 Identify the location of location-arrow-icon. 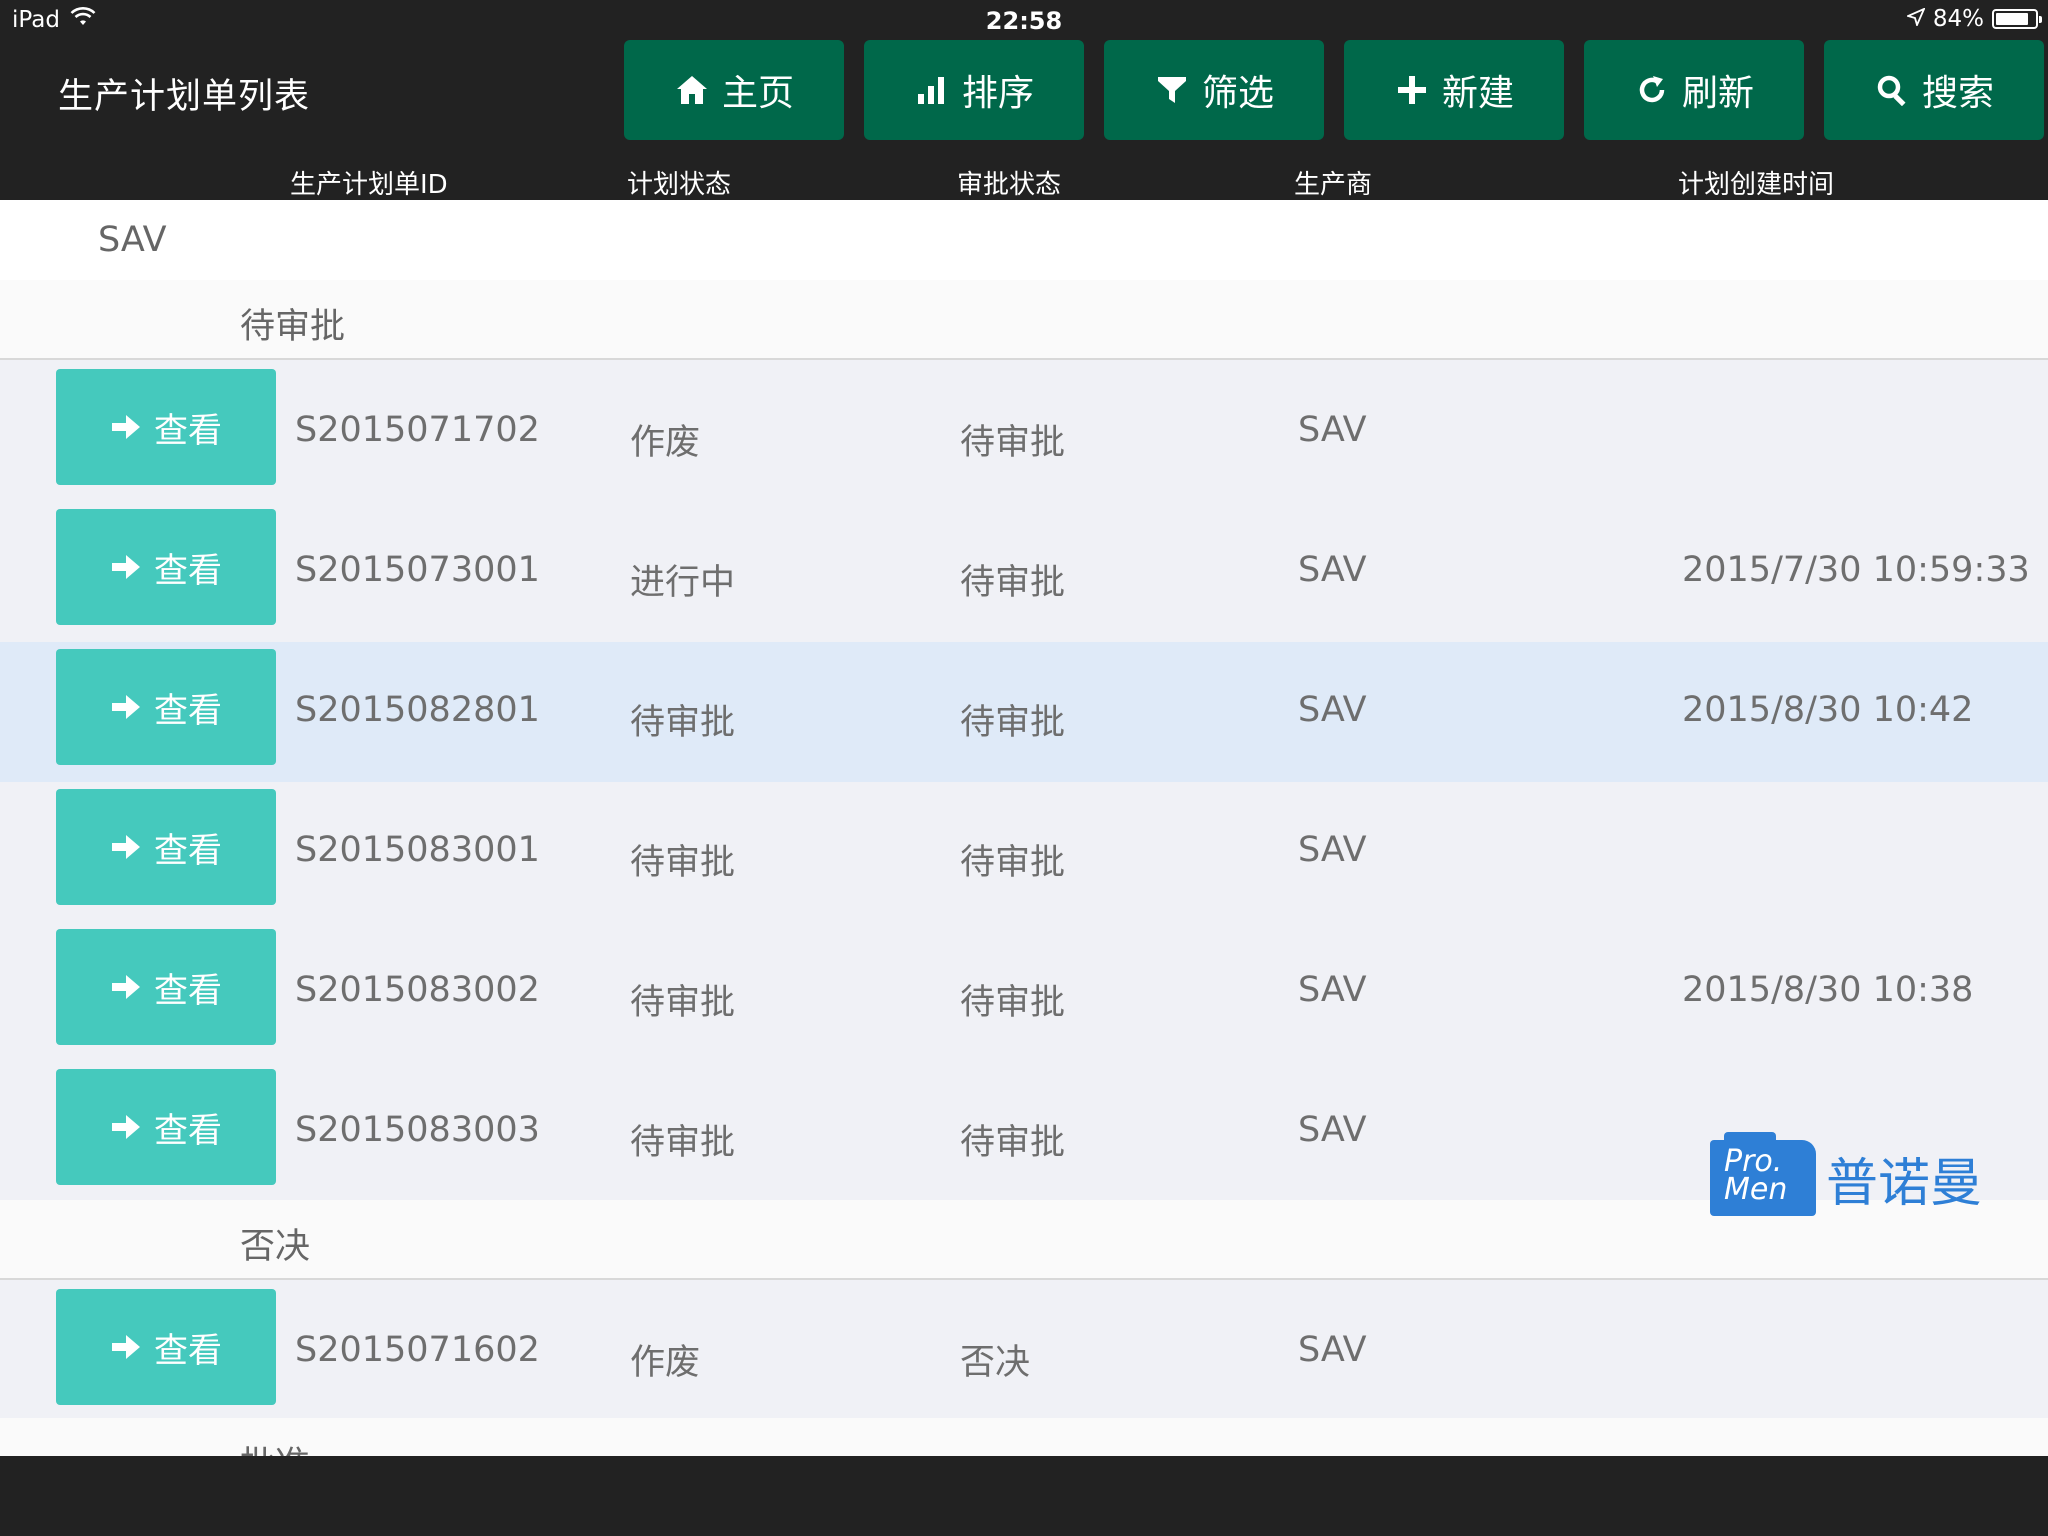
(1915, 19).